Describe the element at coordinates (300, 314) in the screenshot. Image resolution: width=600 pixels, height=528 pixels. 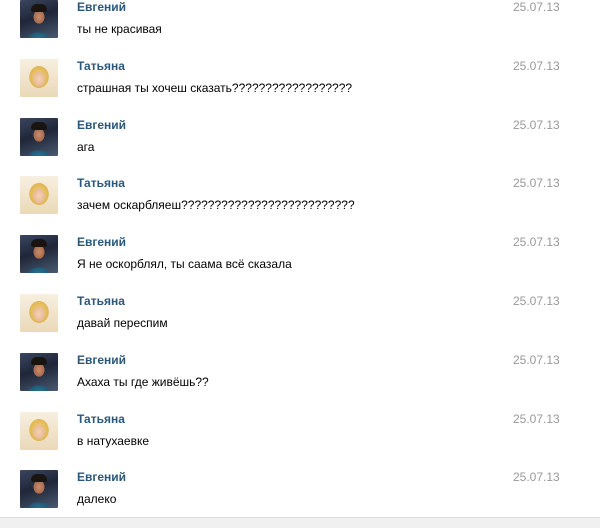
I see `message-item: Татьяна давай переспим 25.07.13` at that location.